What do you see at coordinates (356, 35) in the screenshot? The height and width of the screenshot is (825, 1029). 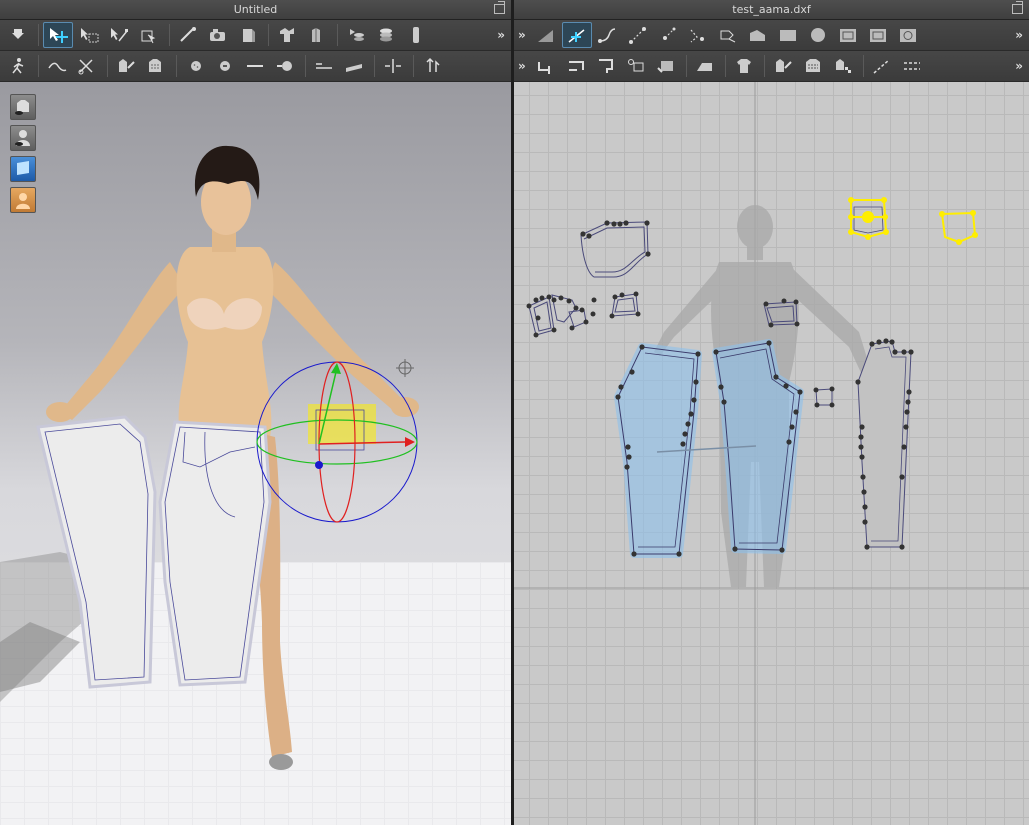 I see `layer-icon` at bounding box center [356, 35].